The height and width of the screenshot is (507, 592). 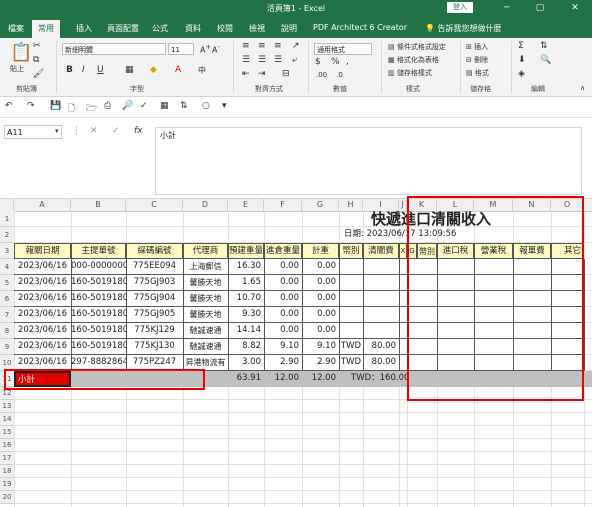 I want to click on fill-color-icon: ◆, so click(x=153, y=70).